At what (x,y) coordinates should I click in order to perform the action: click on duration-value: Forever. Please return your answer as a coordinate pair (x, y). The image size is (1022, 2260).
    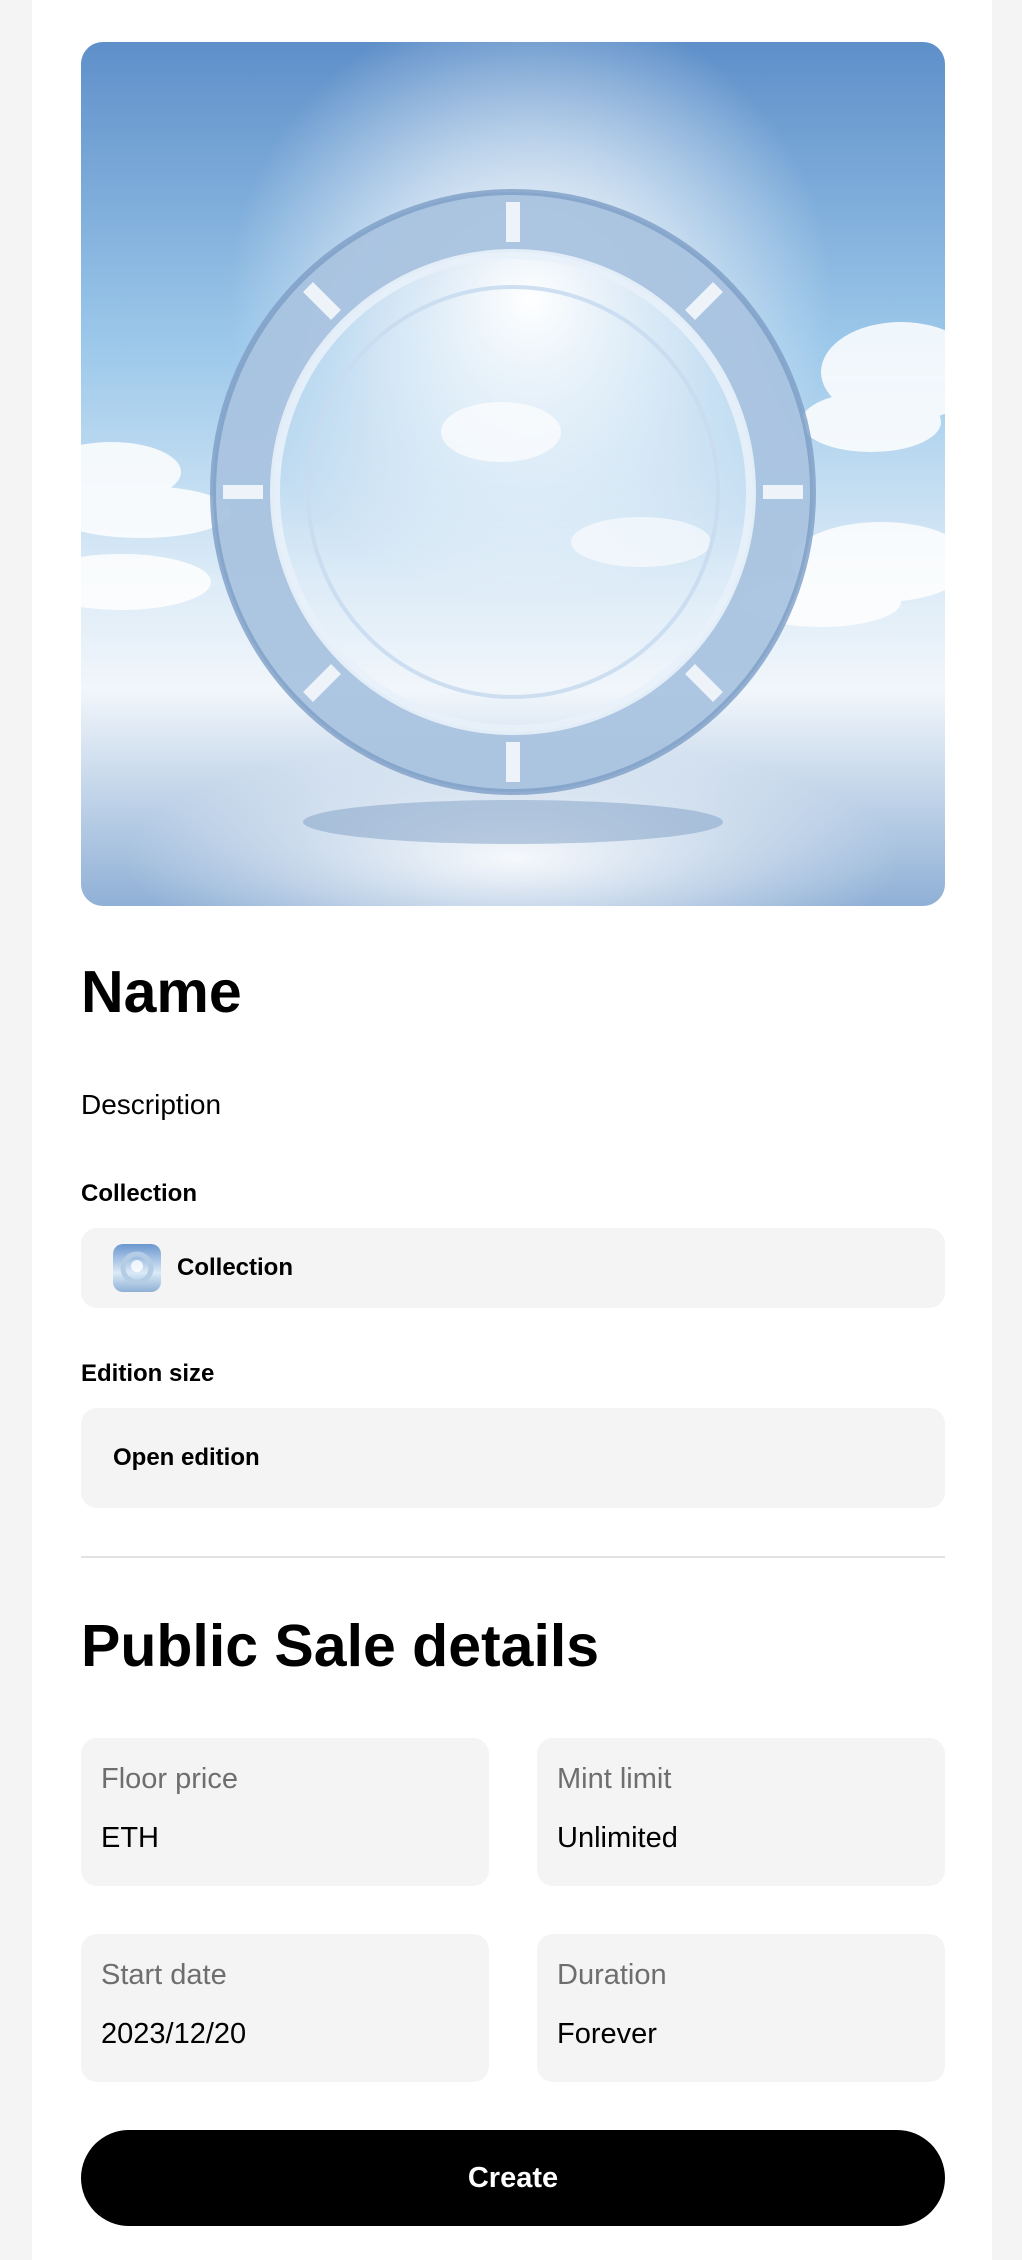
    Looking at the image, I should click on (607, 2033).